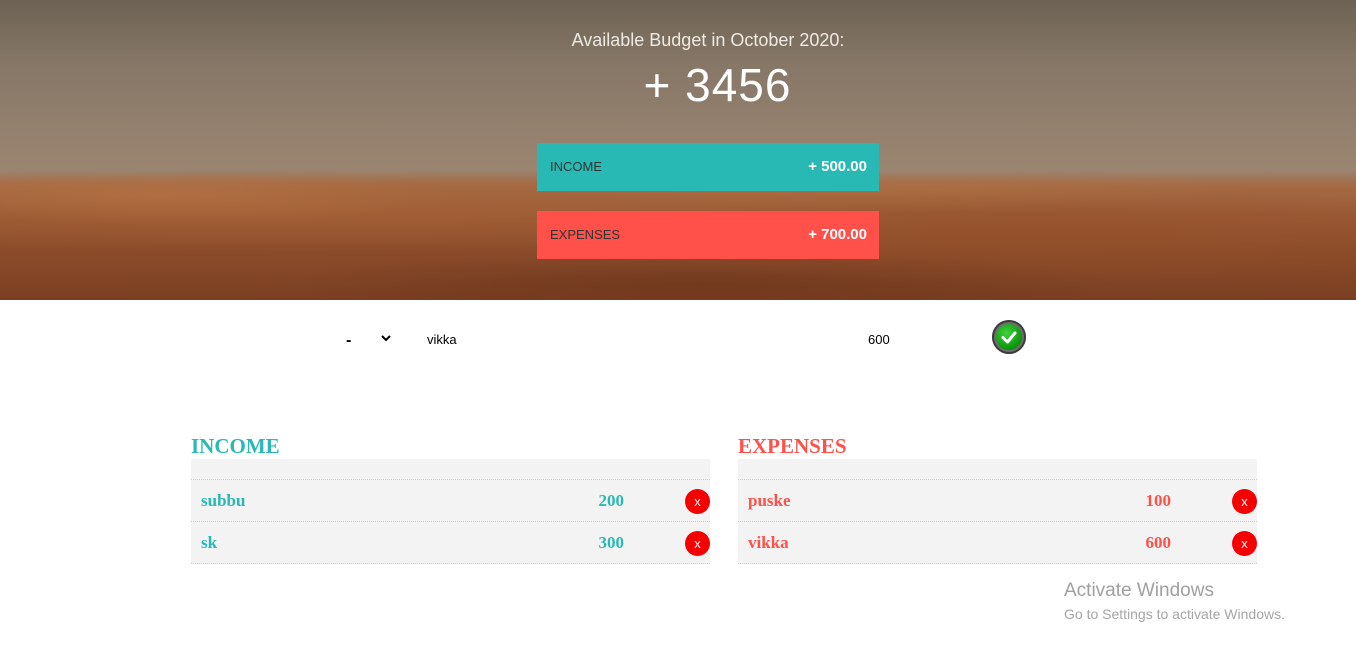  What do you see at coordinates (1174, 614) in the screenshot?
I see `watermark-subtitle: Go to Settings to activate Windows.` at bounding box center [1174, 614].